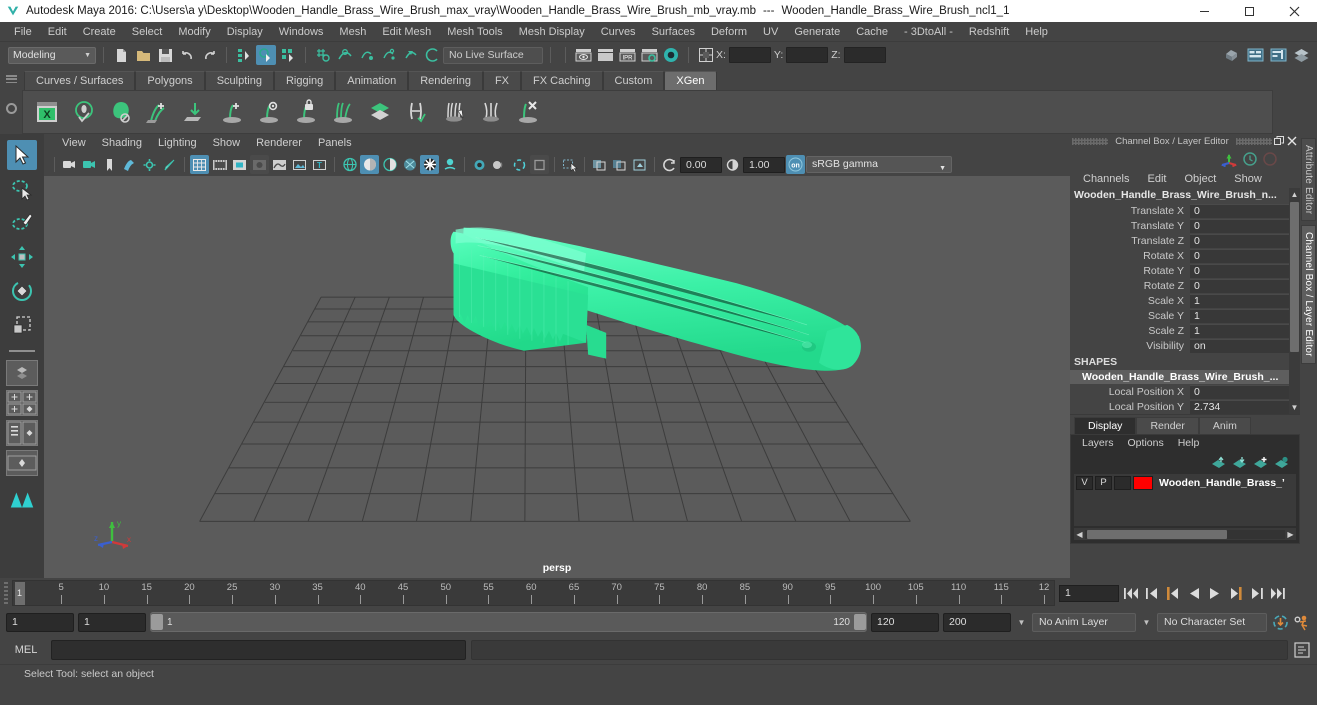 Image resolution: width=1317 pixels, height=705 pixels. What do you see at coordinates (1079, 534) in the screenshot?
I see `scroll-left-arrow-icon: ◀` at bounding box center [1079, 534].